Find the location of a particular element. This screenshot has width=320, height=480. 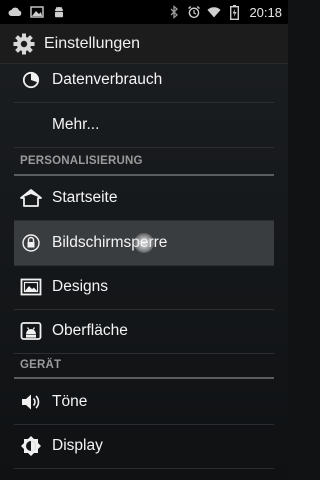

settings-item-data-usage: Datenverbrauch is located at coordinates (144, 83).